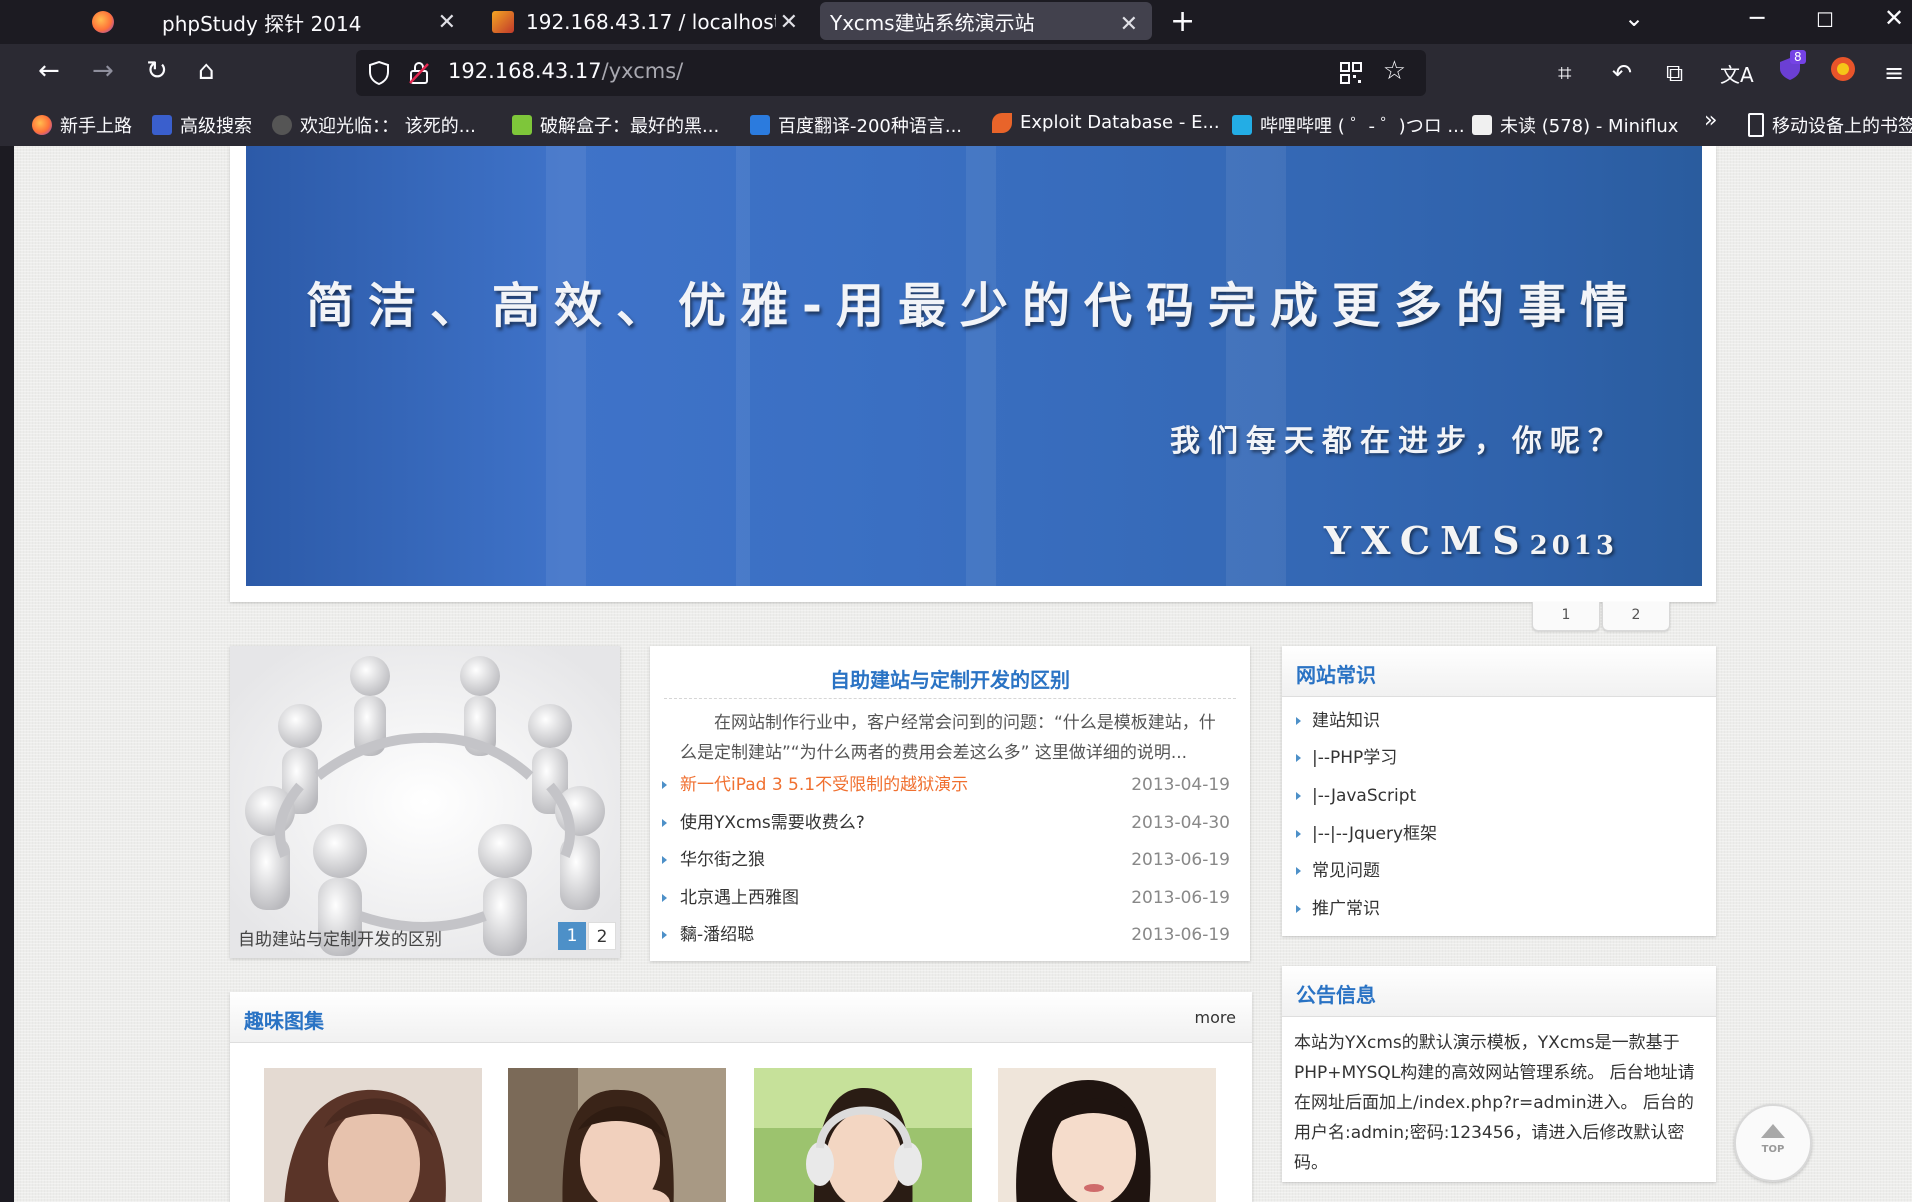  Describe the element at coordinates (1346, 871) in the screenshot. I see `category-label: 常见问题` at that location.